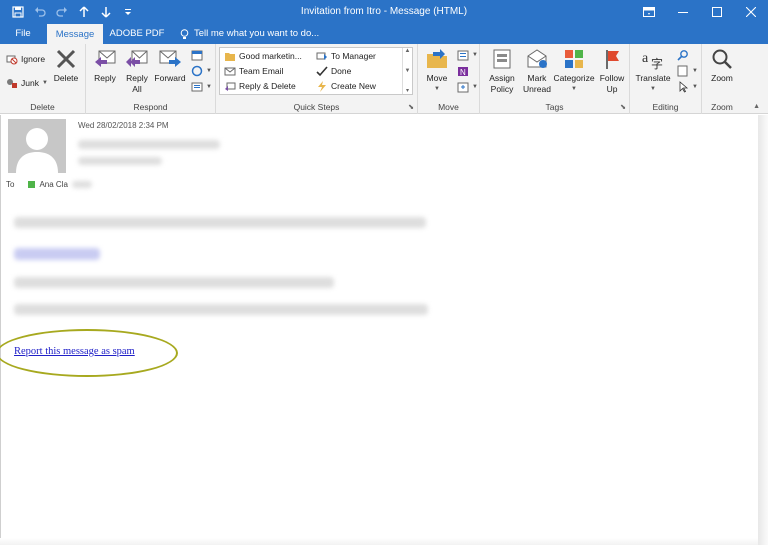 The width and height of the screenshot is (768, 545). I want to click on quick-step-label: Reply & Delete, so click(267, 86).